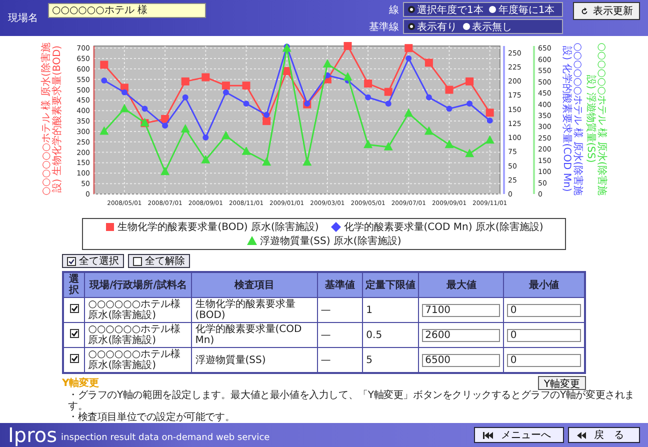  What do you see at coordinates (127, 10) in the screenshot?
I see `site-name-field: ○○○○○○ホテル 様` at bounding box center [127, 10].